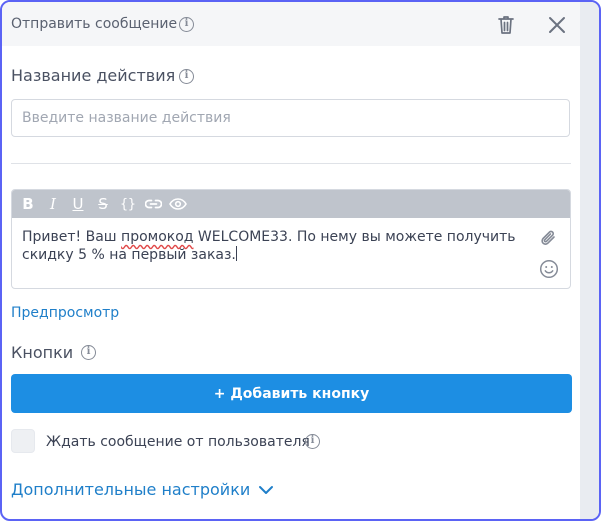  What do you see at coordinates (23, 441) in the screenshot?
I see `wait-reply-checkbox` at bounding box center [23, 441].